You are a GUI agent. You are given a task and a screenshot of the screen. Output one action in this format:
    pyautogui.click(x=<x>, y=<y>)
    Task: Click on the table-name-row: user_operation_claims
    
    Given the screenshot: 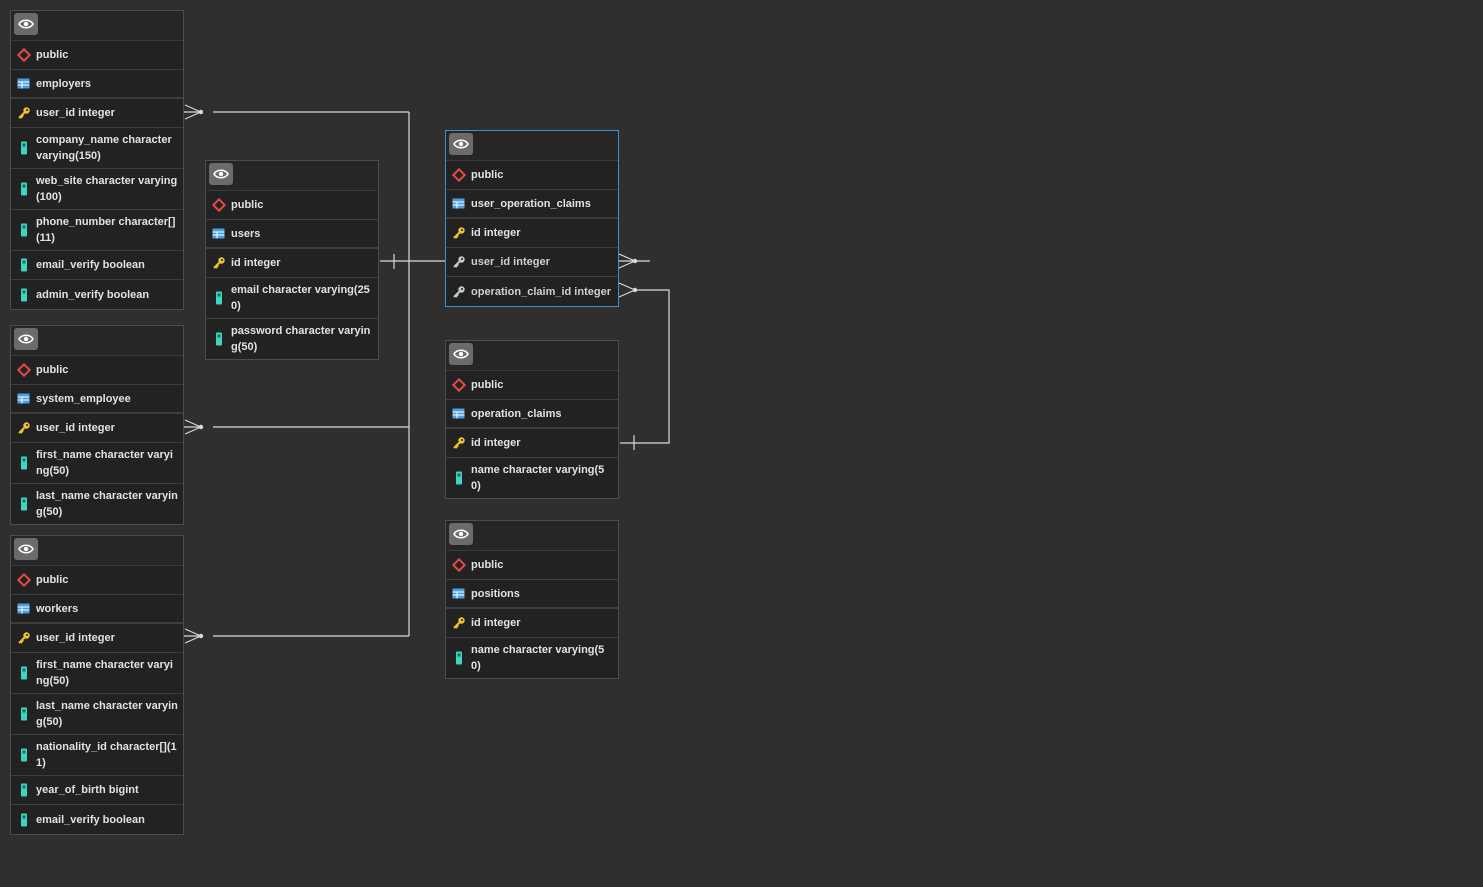 What is the action you would take?
    pyautogui.click(x=532, y=204)
    